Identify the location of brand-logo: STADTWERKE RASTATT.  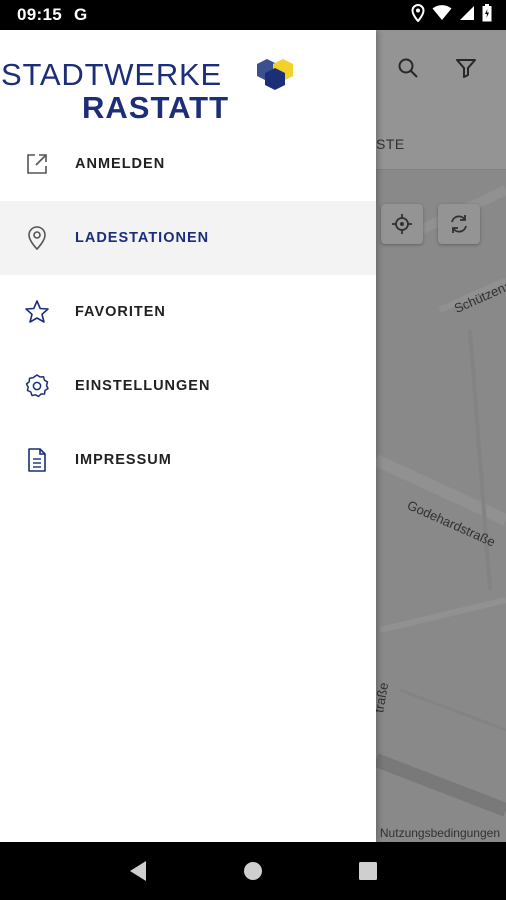
(150, 92).